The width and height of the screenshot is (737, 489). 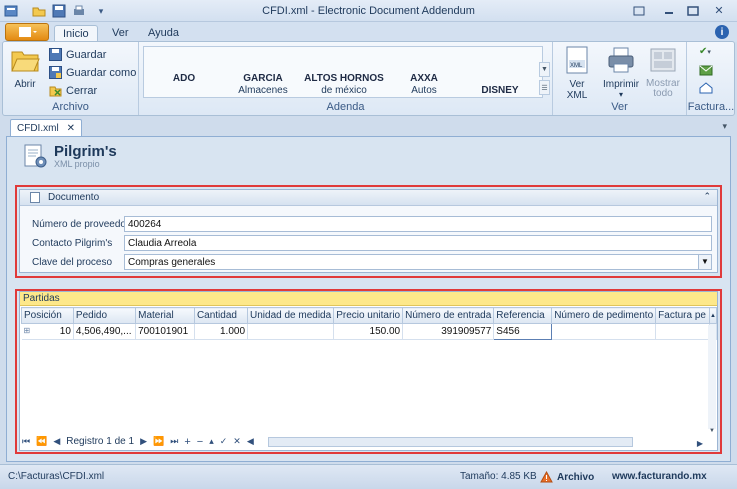 What do you see at coordinates (263, 78) in the screenshot?
I see `adenda-item-name: GARCIA` at bounding box center [263, 78].